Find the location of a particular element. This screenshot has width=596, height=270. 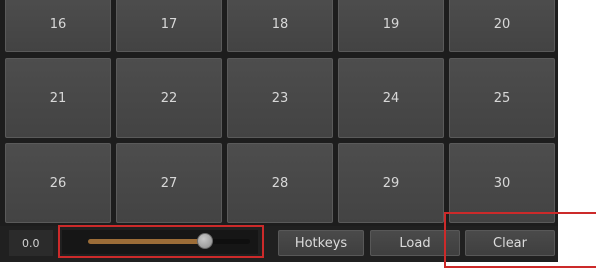

clear-button: Clear is located at coordinates (510, 243).